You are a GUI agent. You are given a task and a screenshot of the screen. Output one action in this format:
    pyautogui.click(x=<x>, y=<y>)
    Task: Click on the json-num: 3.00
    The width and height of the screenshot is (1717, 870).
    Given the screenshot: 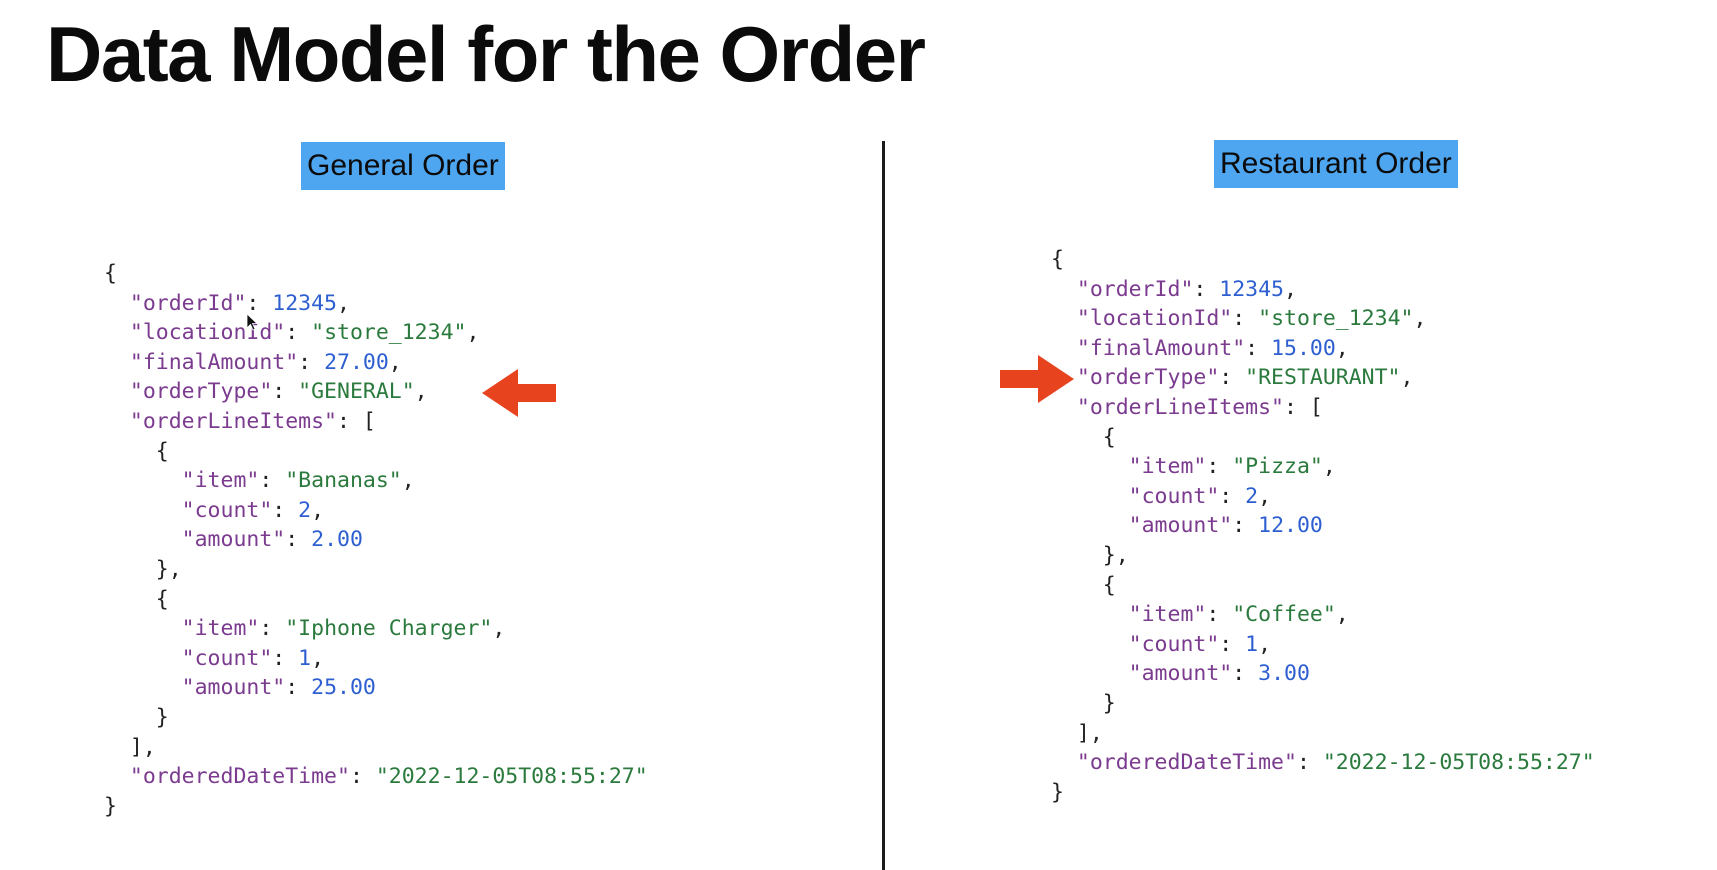 What is the action you would take?
    pyautogui.click(x=1284, y=674)
    